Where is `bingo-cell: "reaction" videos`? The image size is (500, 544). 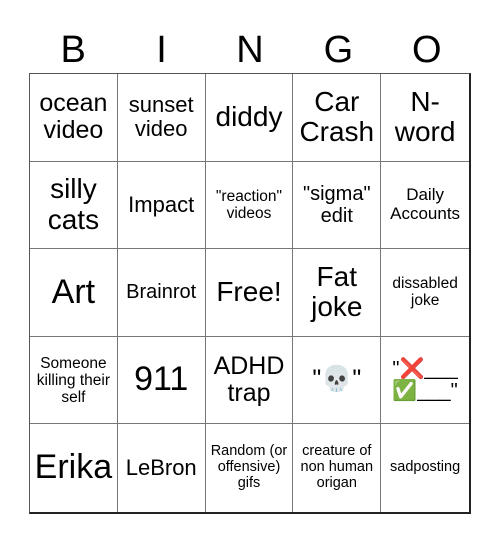 bingo-cell: "reaction" videos is located at coordinates (249, 205).